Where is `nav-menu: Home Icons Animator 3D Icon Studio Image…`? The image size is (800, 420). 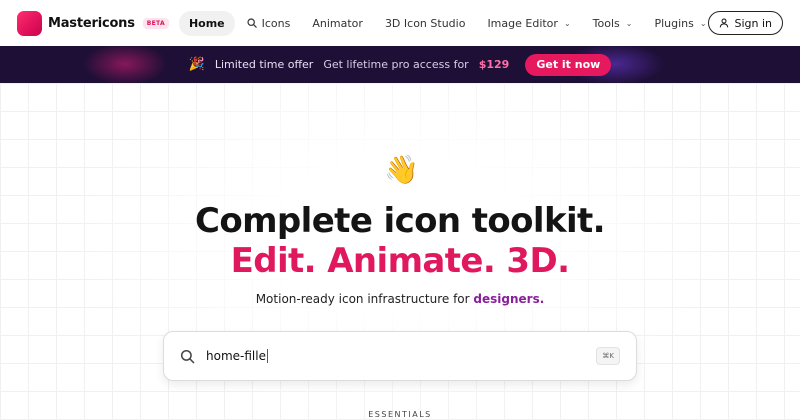
nav-menu: Home Icons Animator 3D Icon Studio Image… is located at coordinates (447, 23).